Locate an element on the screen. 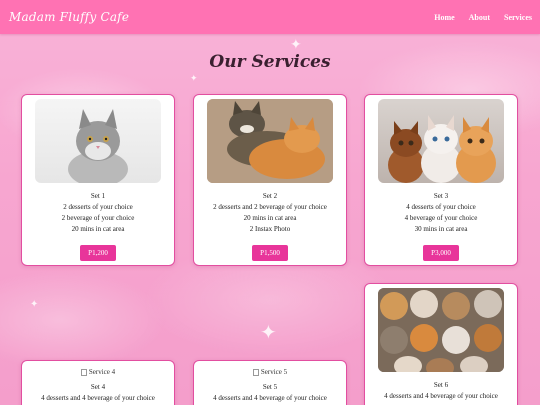 The width and height of the screenshot is (540, 405). card-title: Set 4 is located at coordinates (98, 387).